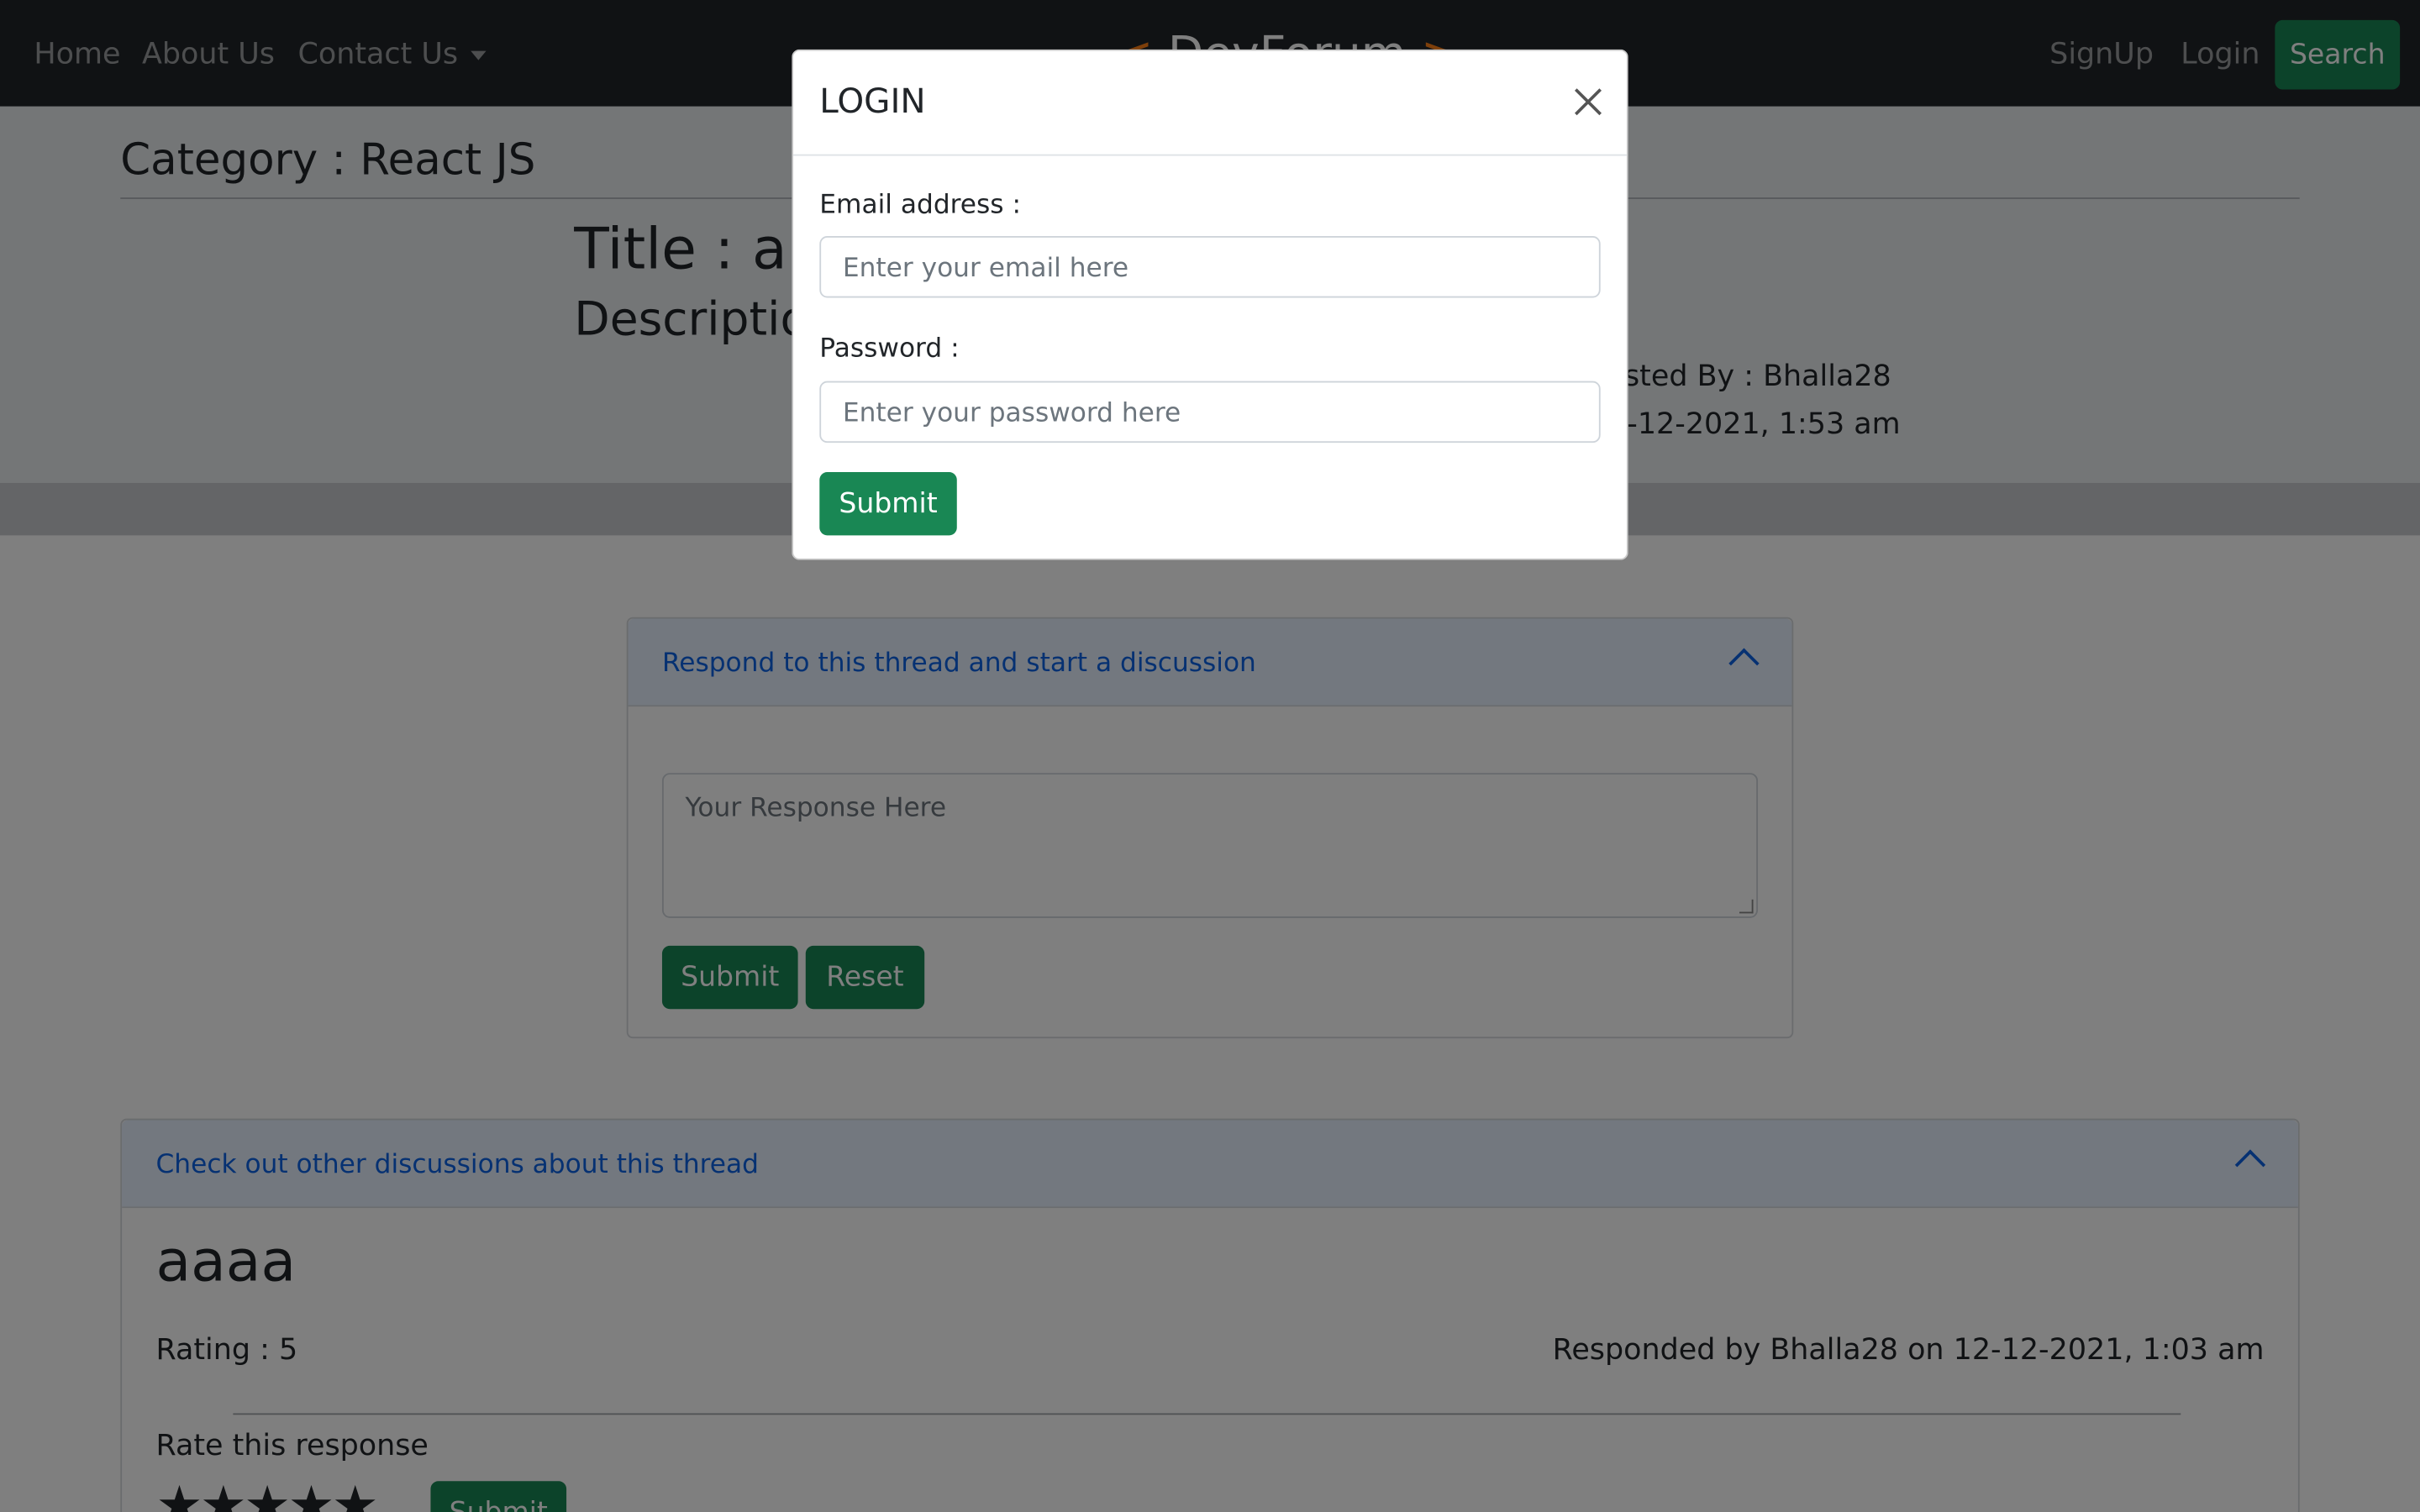 The image size is (2420, 1512). I want to click on login-modal-header: LOGIN, so click(1210, 103).